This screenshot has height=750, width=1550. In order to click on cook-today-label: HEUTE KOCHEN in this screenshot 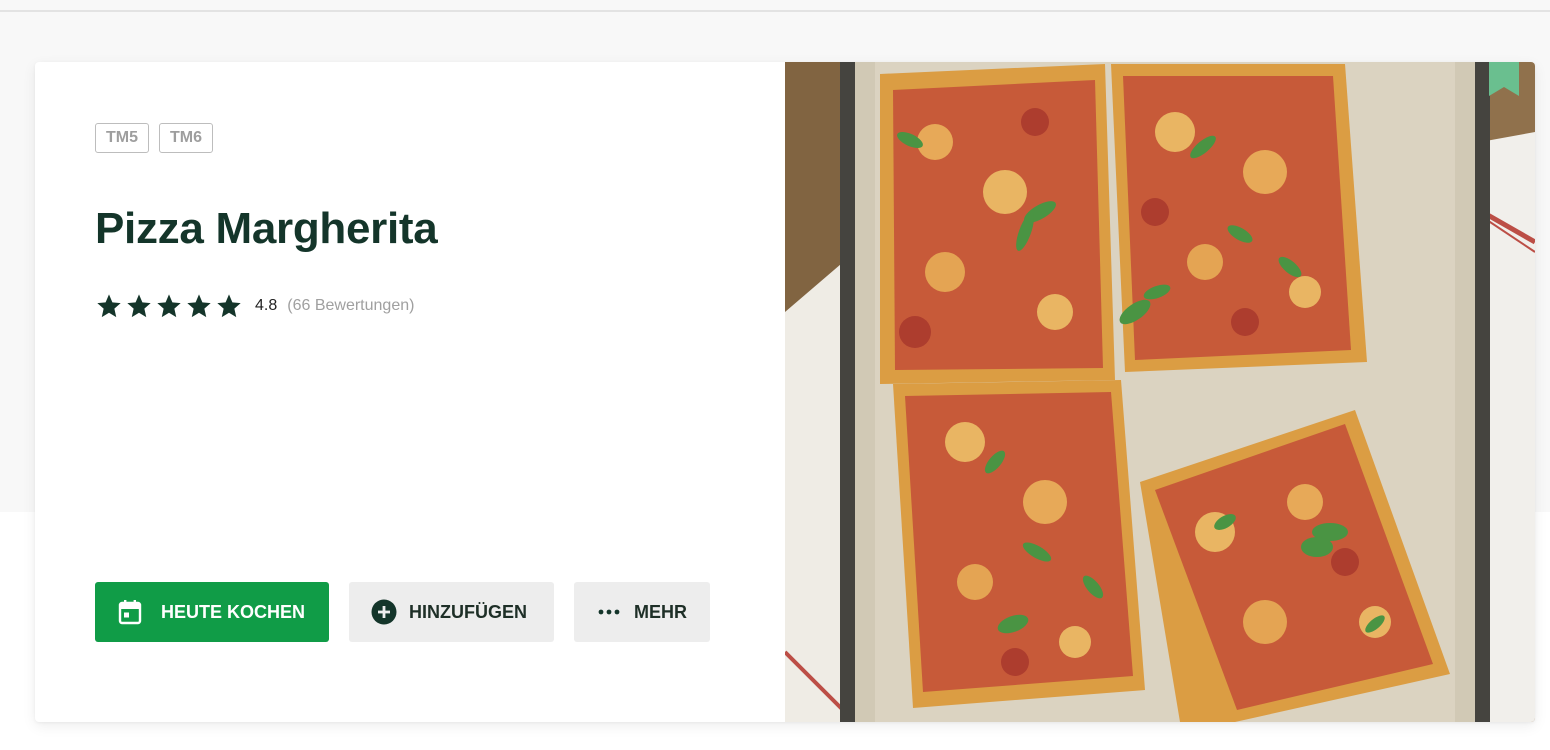, I will do `click(233, 611)`.